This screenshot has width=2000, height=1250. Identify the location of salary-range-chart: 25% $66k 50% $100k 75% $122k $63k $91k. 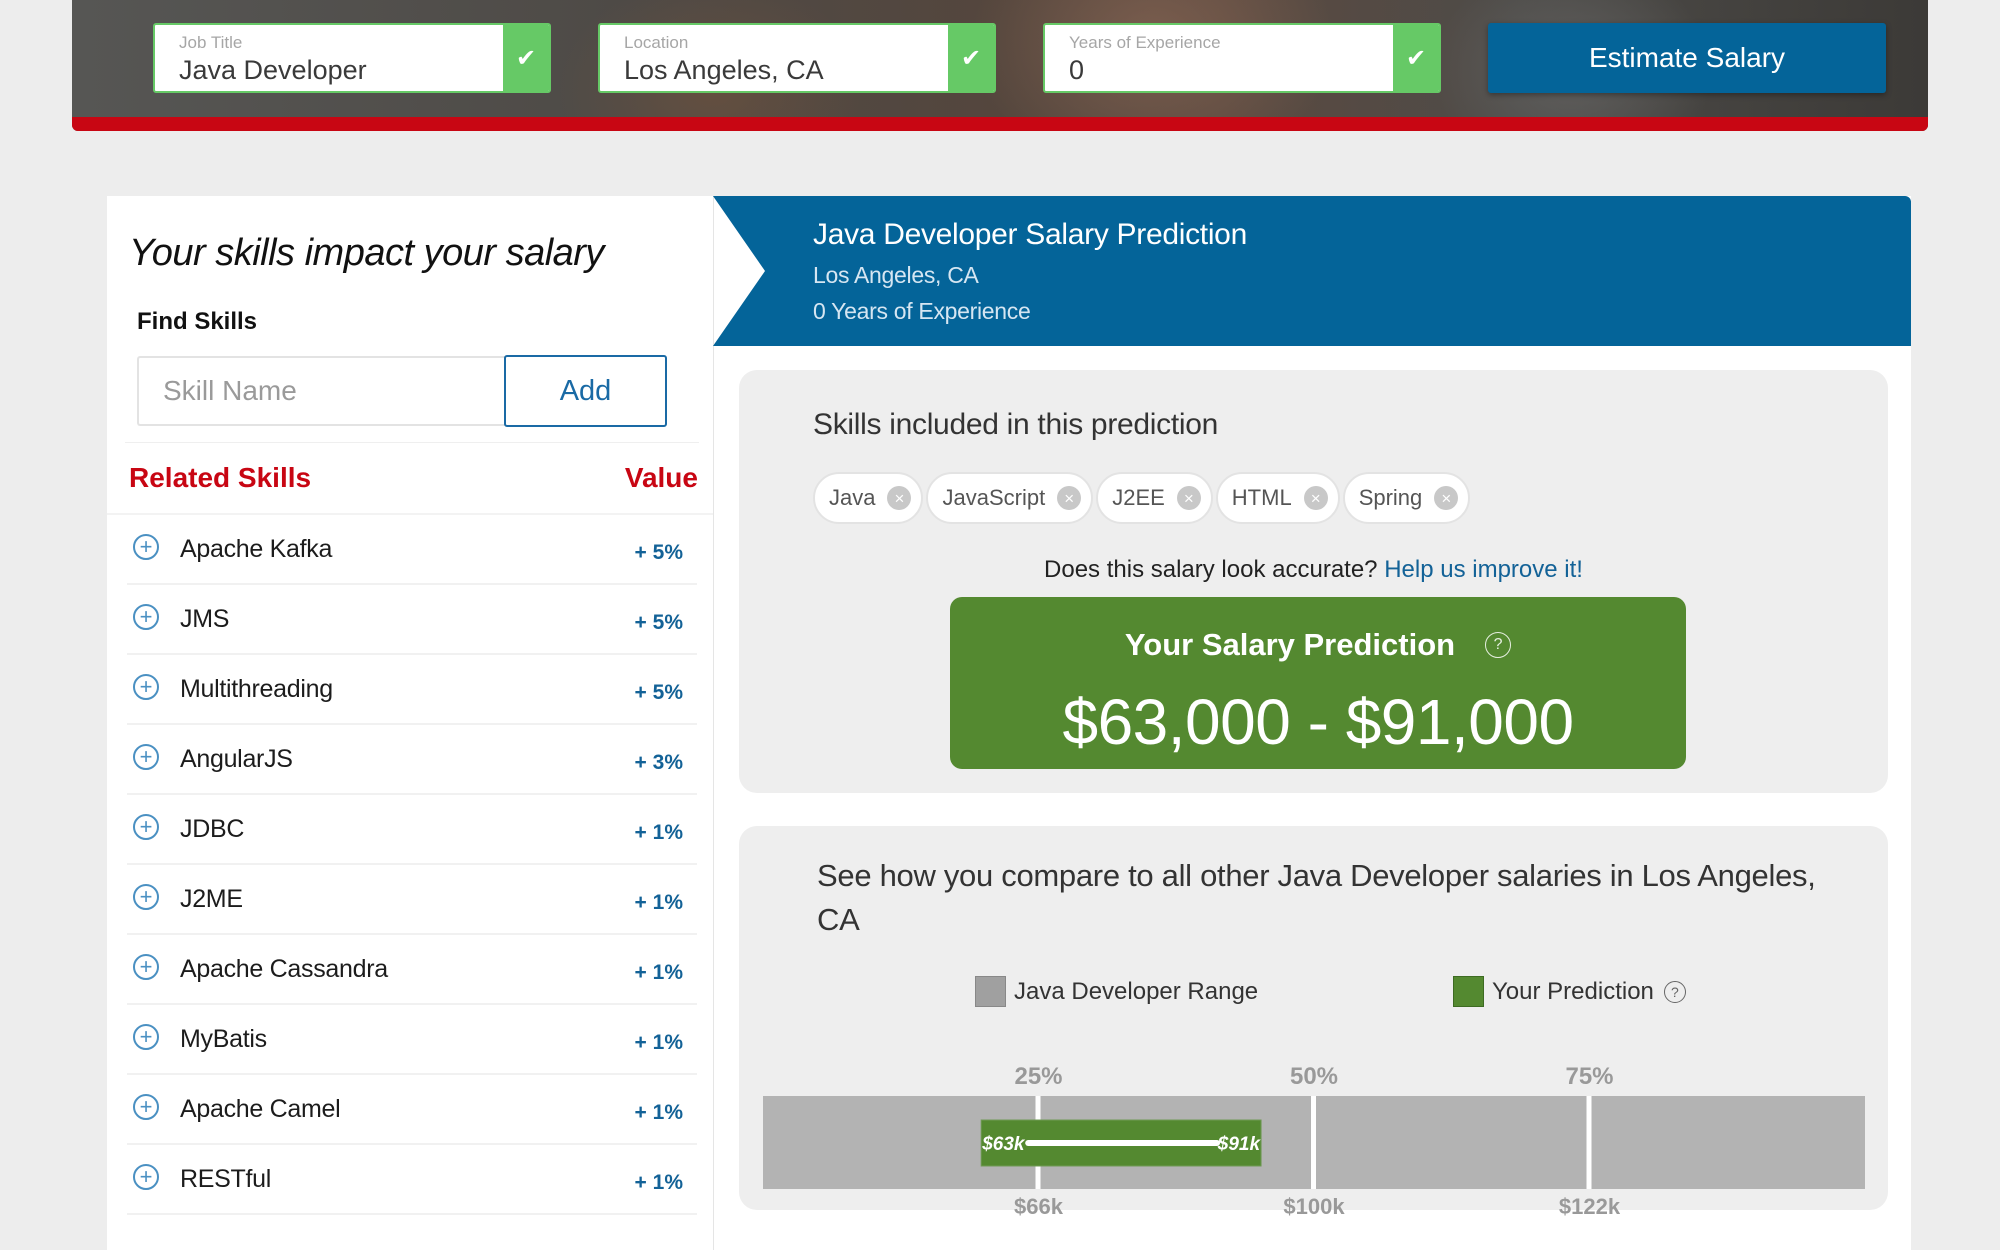
(1314, 1132).